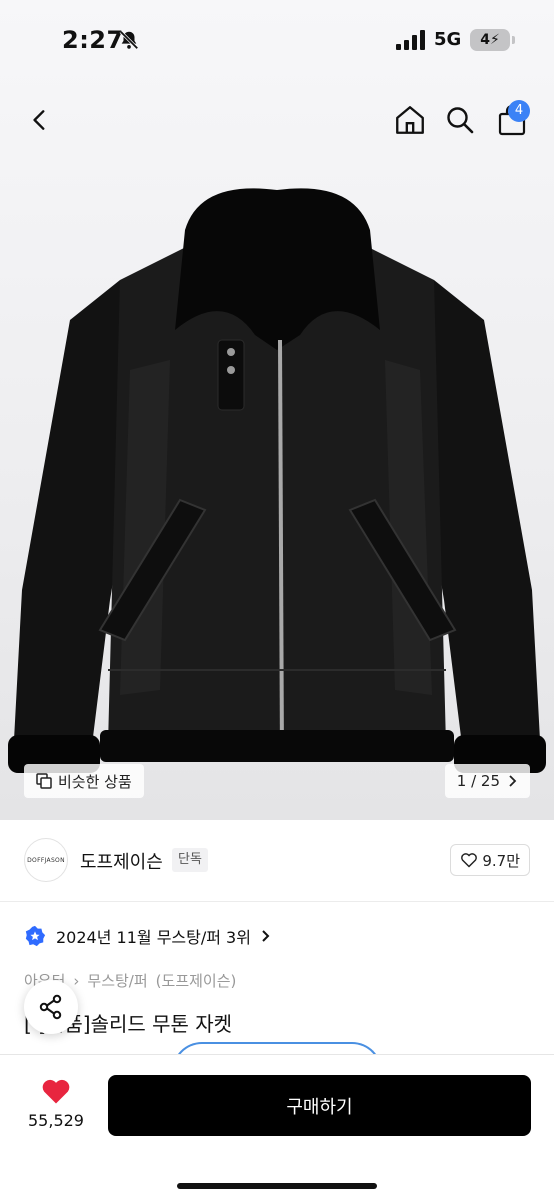 The image size is (554, 1200). What do you see at coordinates (469, 860) in the screenshot?
I see `heart-outline-icon` at bounding box center [469, 860].